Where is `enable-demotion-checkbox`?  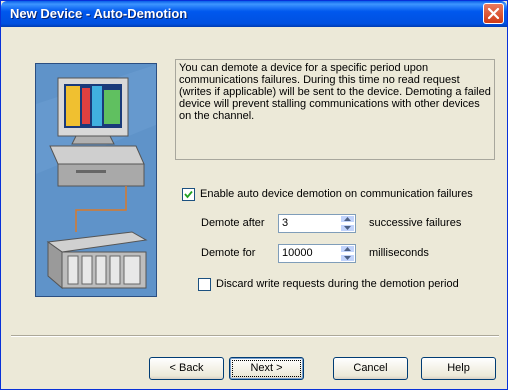
enable-demotion-checkbox is located at coordinates (188, 194).